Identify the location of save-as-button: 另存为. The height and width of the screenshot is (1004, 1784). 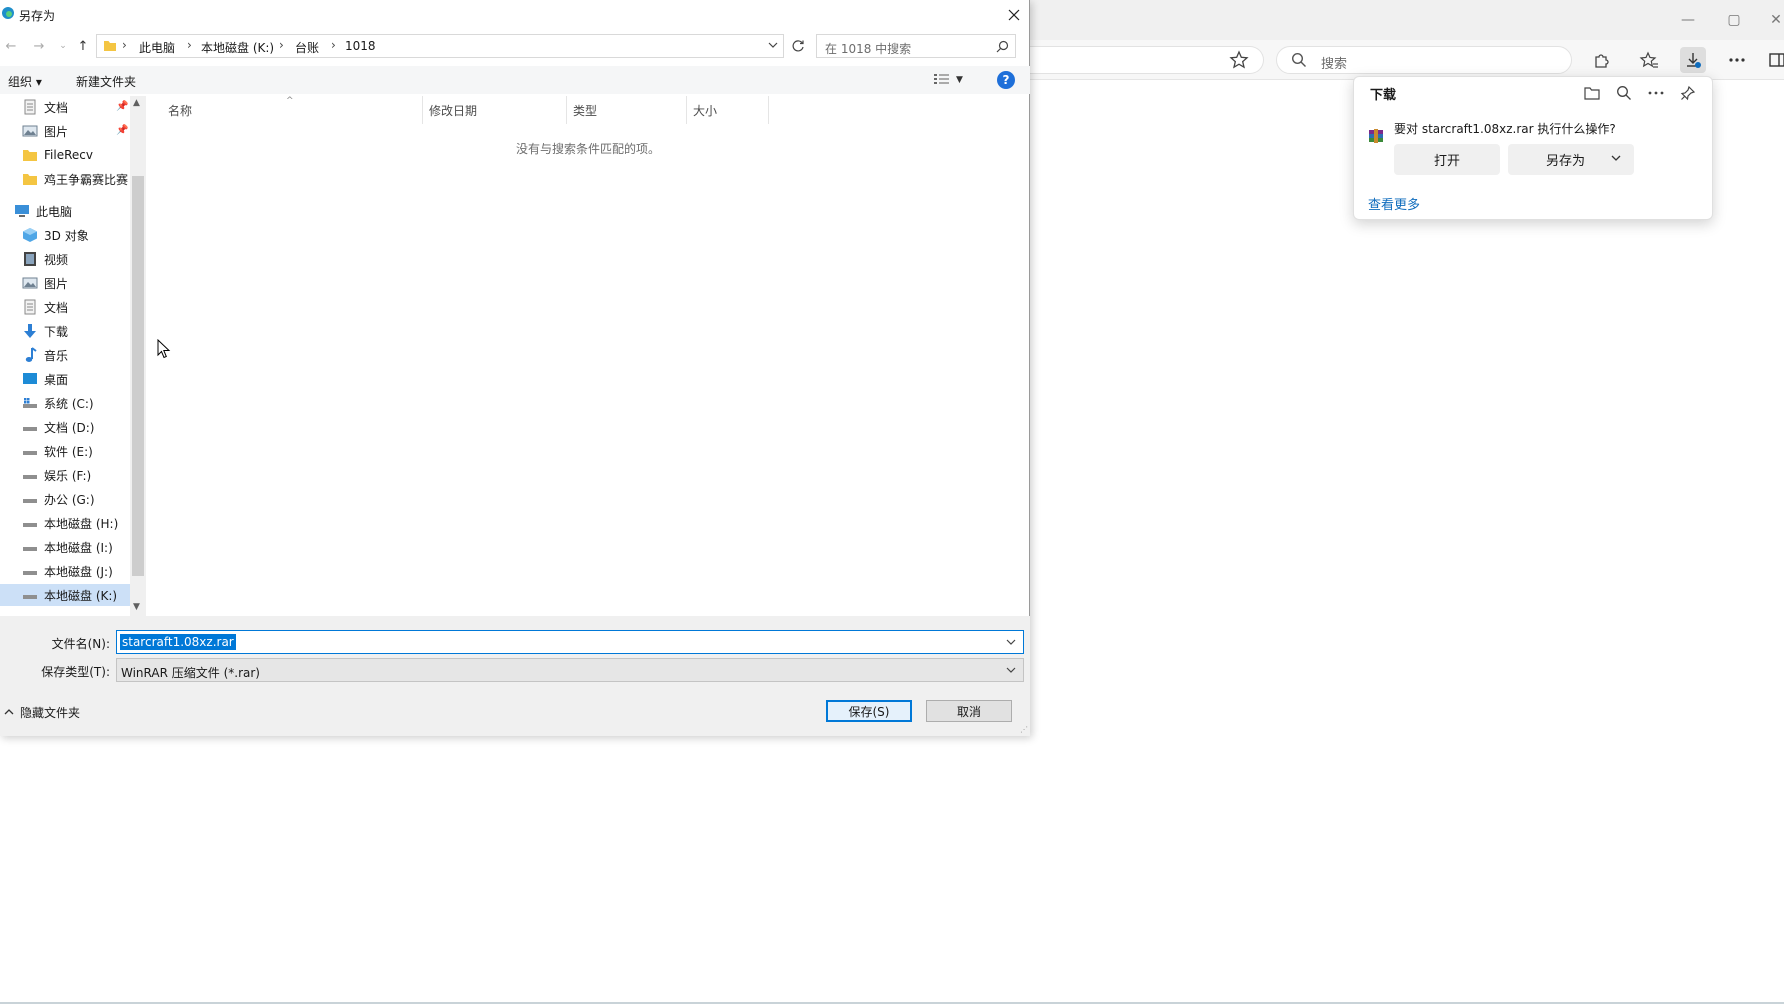
(1571, 159).